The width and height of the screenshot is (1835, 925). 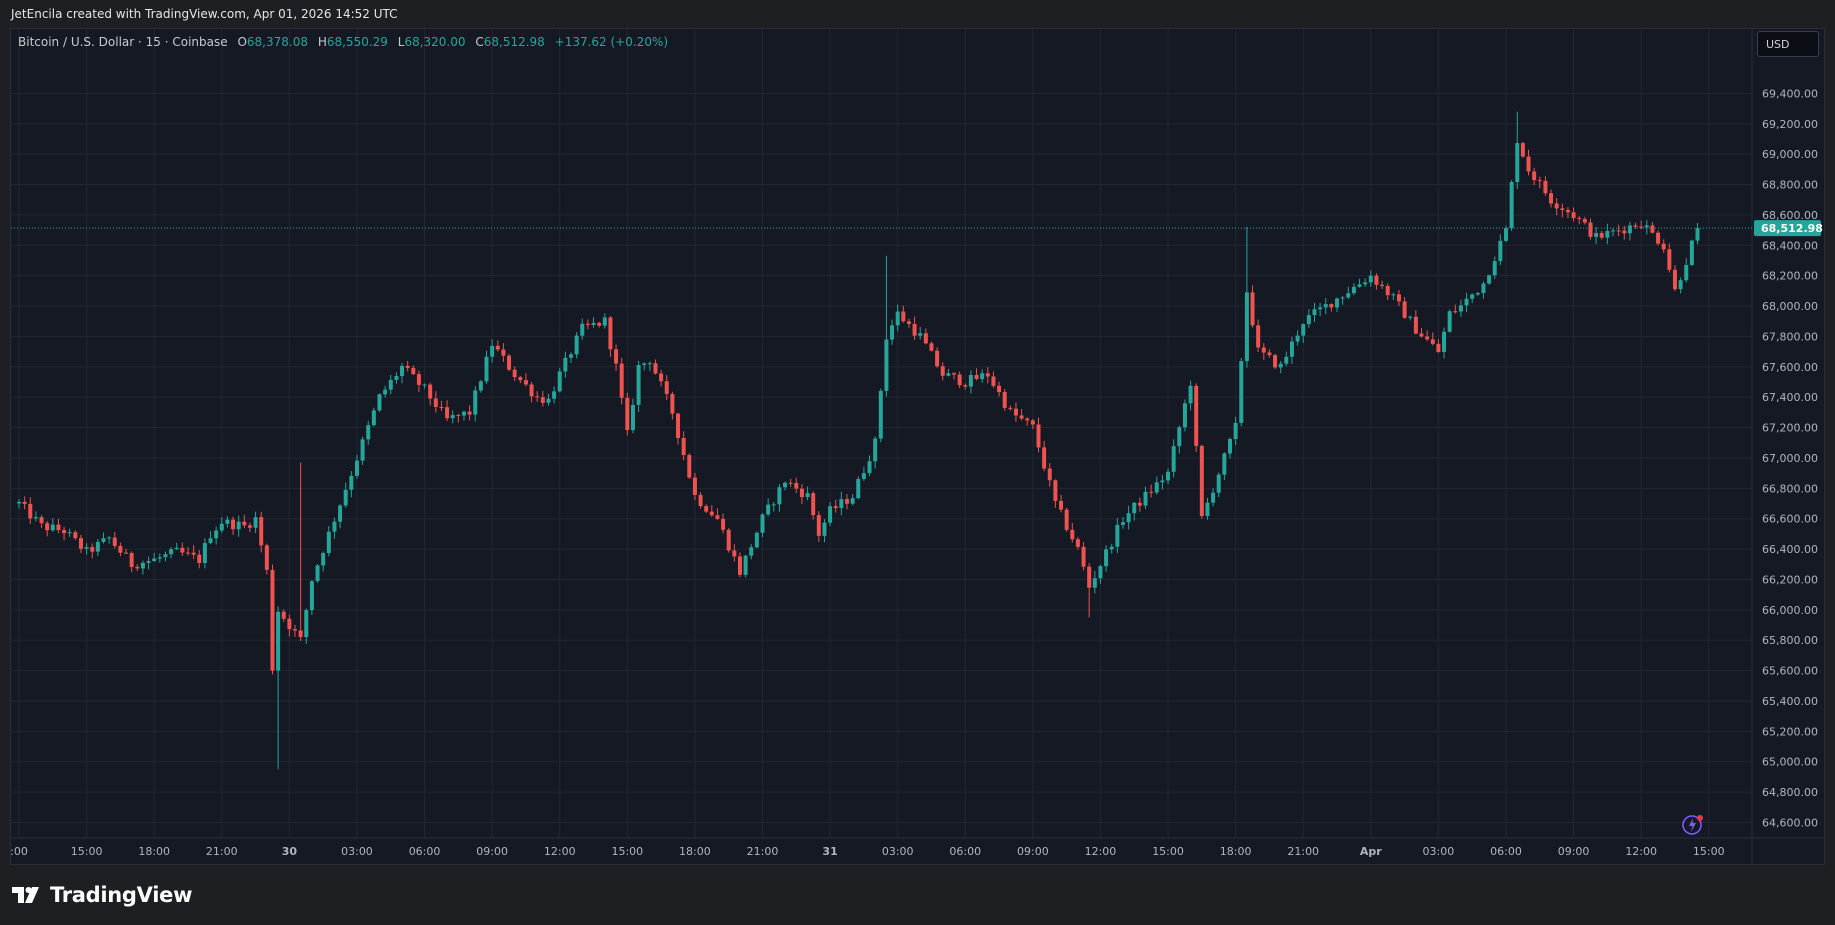 What do you see at coordinates (1371, 851) in the screenshot?
I see `time-tick-label: Apr` at bounding box center [1371, 851].